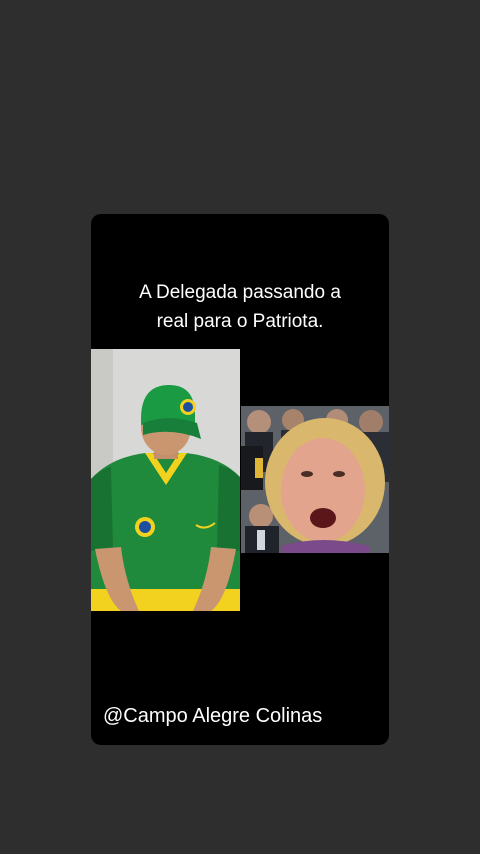  Describe the element at coordinates (212, 716) in the screenshot. I see `account-handle: @Campo Alegre Colinas` at that location.